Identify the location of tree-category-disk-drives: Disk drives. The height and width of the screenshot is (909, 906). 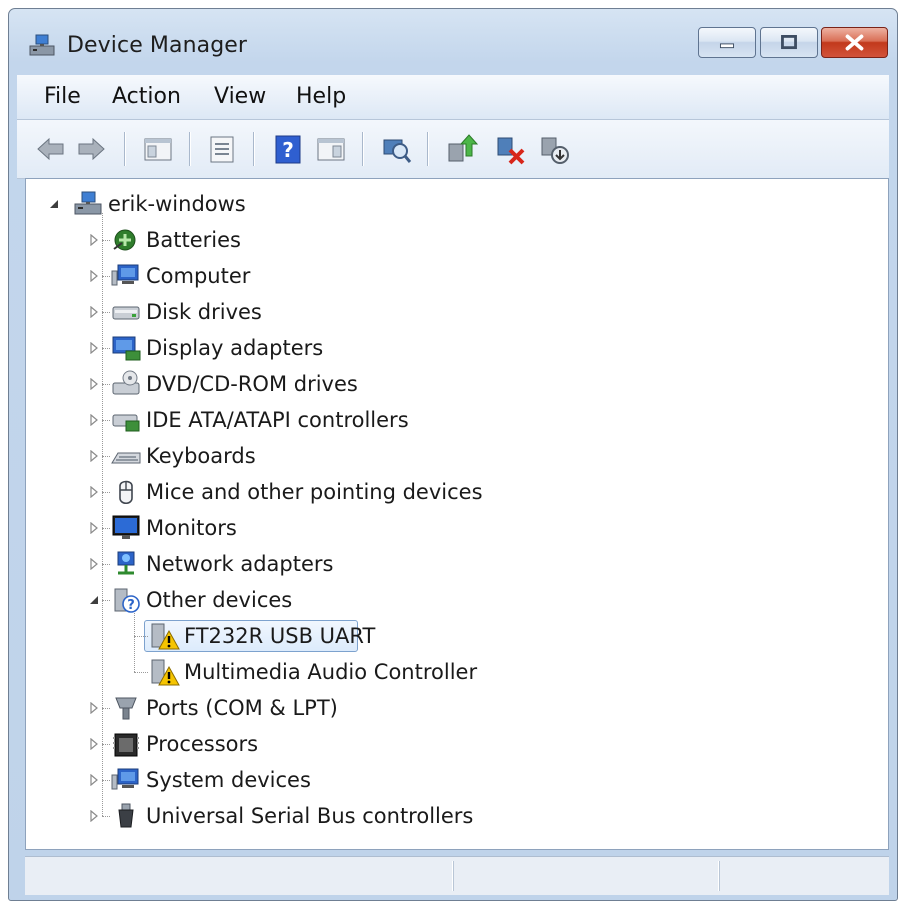
(457, 311).